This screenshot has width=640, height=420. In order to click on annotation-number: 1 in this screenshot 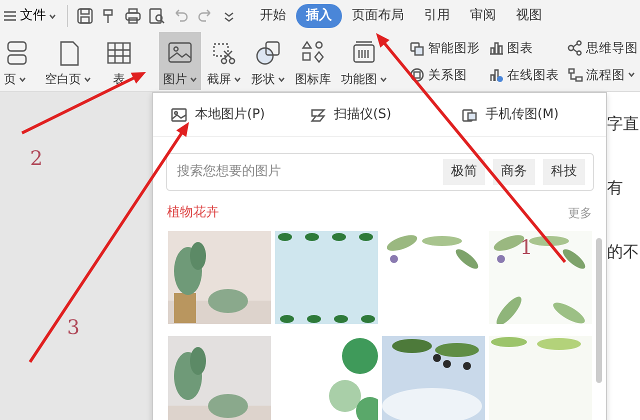, I will do `click(526, 247)`.